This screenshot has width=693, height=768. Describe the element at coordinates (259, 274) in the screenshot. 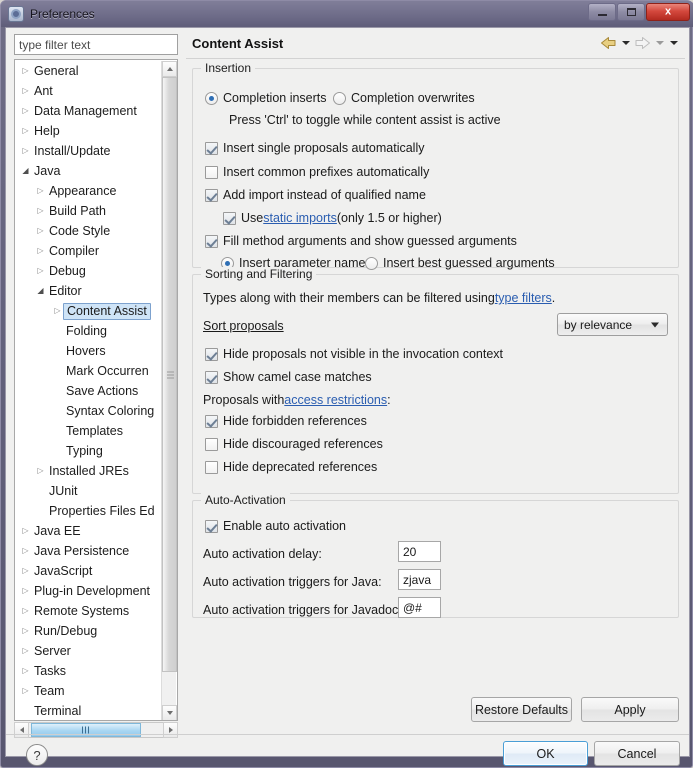

I see `sorting-group-legend: Sorting and Filtering` at that location.